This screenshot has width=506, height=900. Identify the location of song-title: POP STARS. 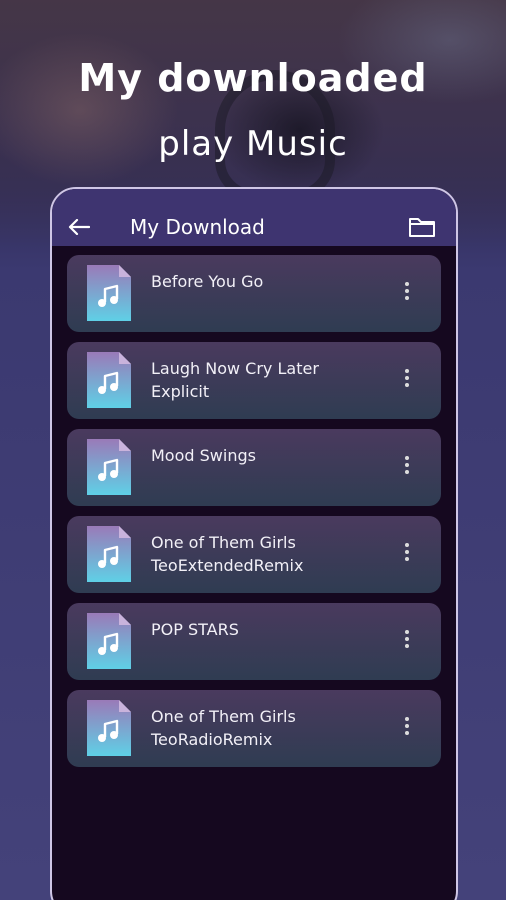
(195, 629).